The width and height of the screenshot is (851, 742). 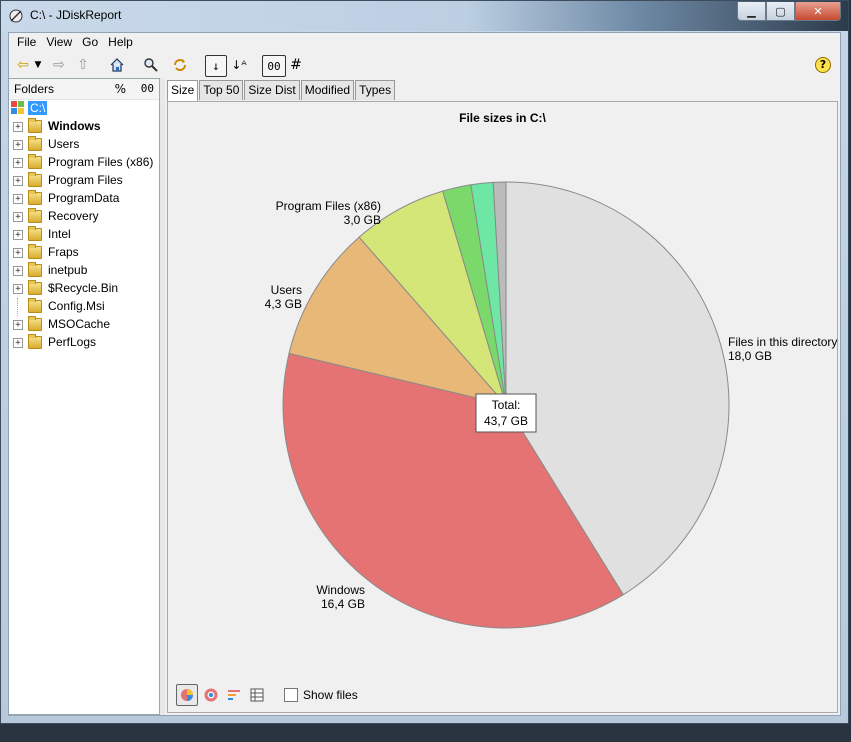 I want to click on chart-options-bar: Show files, so click(x=267, y=695).